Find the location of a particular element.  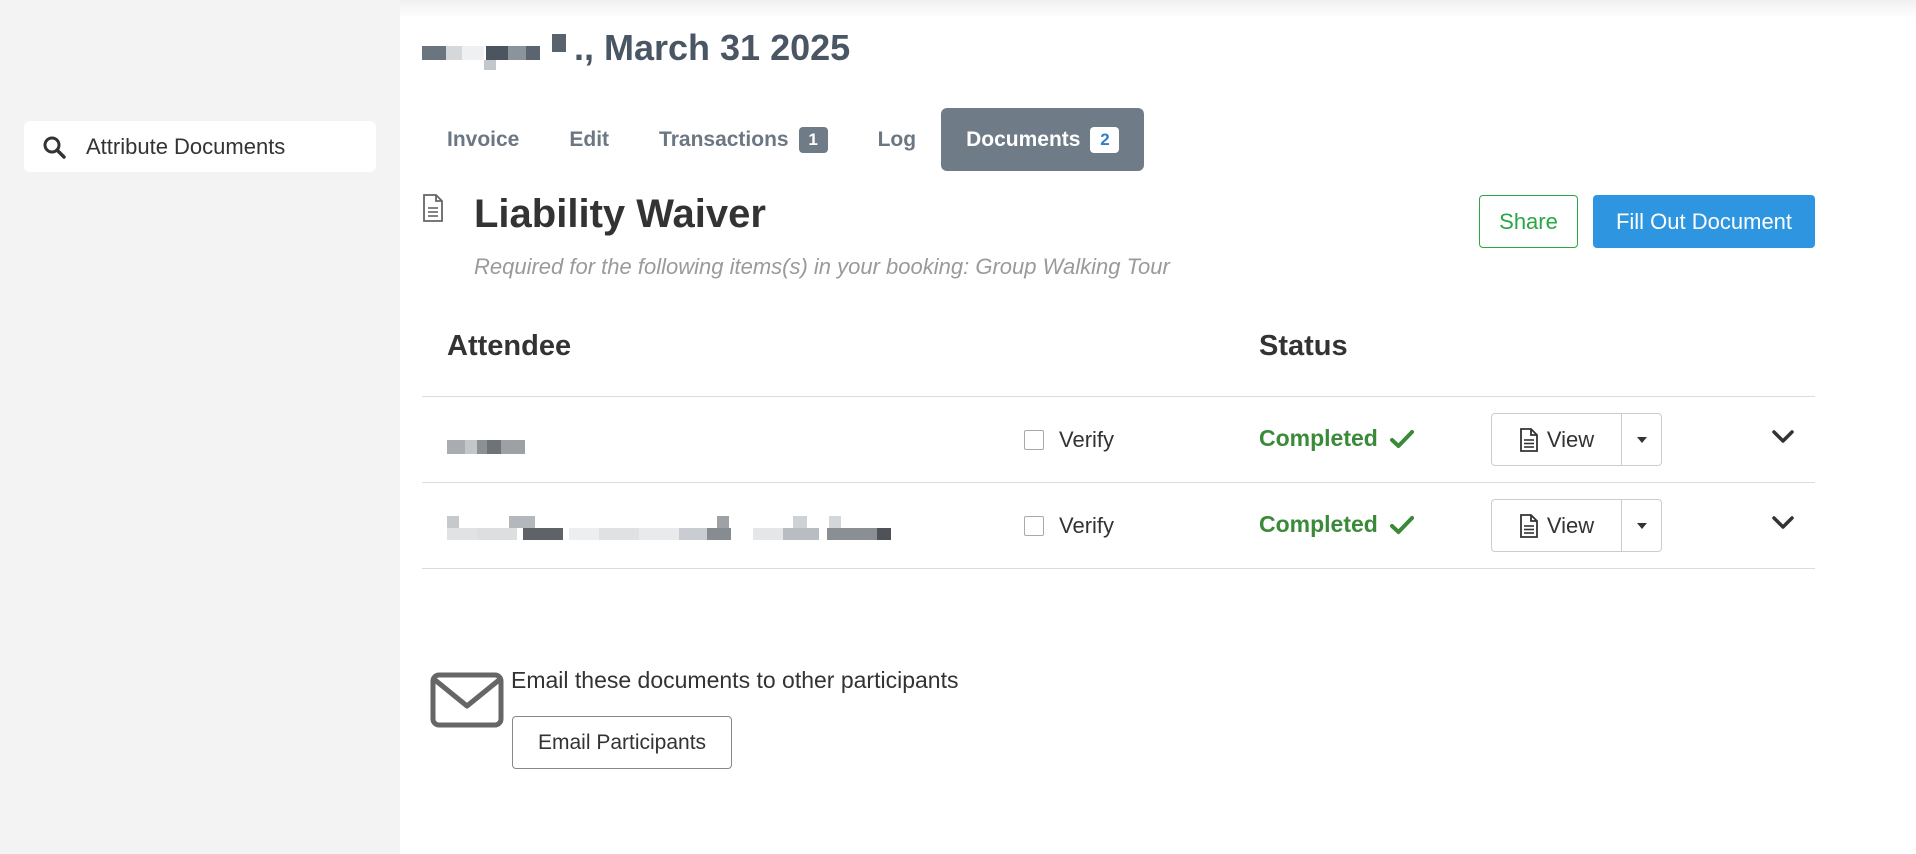

documents-count-badge: 2 is located at coordinates (1105, 139).